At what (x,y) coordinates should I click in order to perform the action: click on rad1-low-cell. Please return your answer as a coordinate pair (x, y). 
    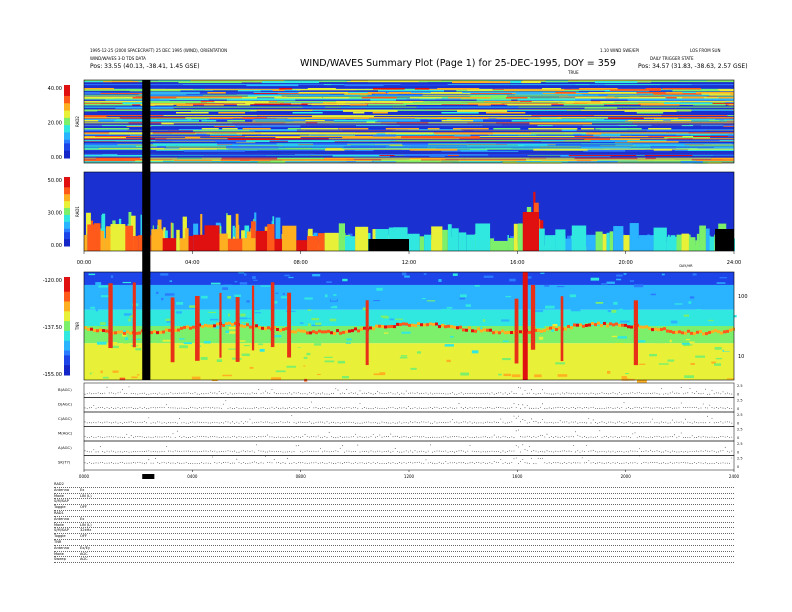
    Looking at the image, I should click on (199, 242).